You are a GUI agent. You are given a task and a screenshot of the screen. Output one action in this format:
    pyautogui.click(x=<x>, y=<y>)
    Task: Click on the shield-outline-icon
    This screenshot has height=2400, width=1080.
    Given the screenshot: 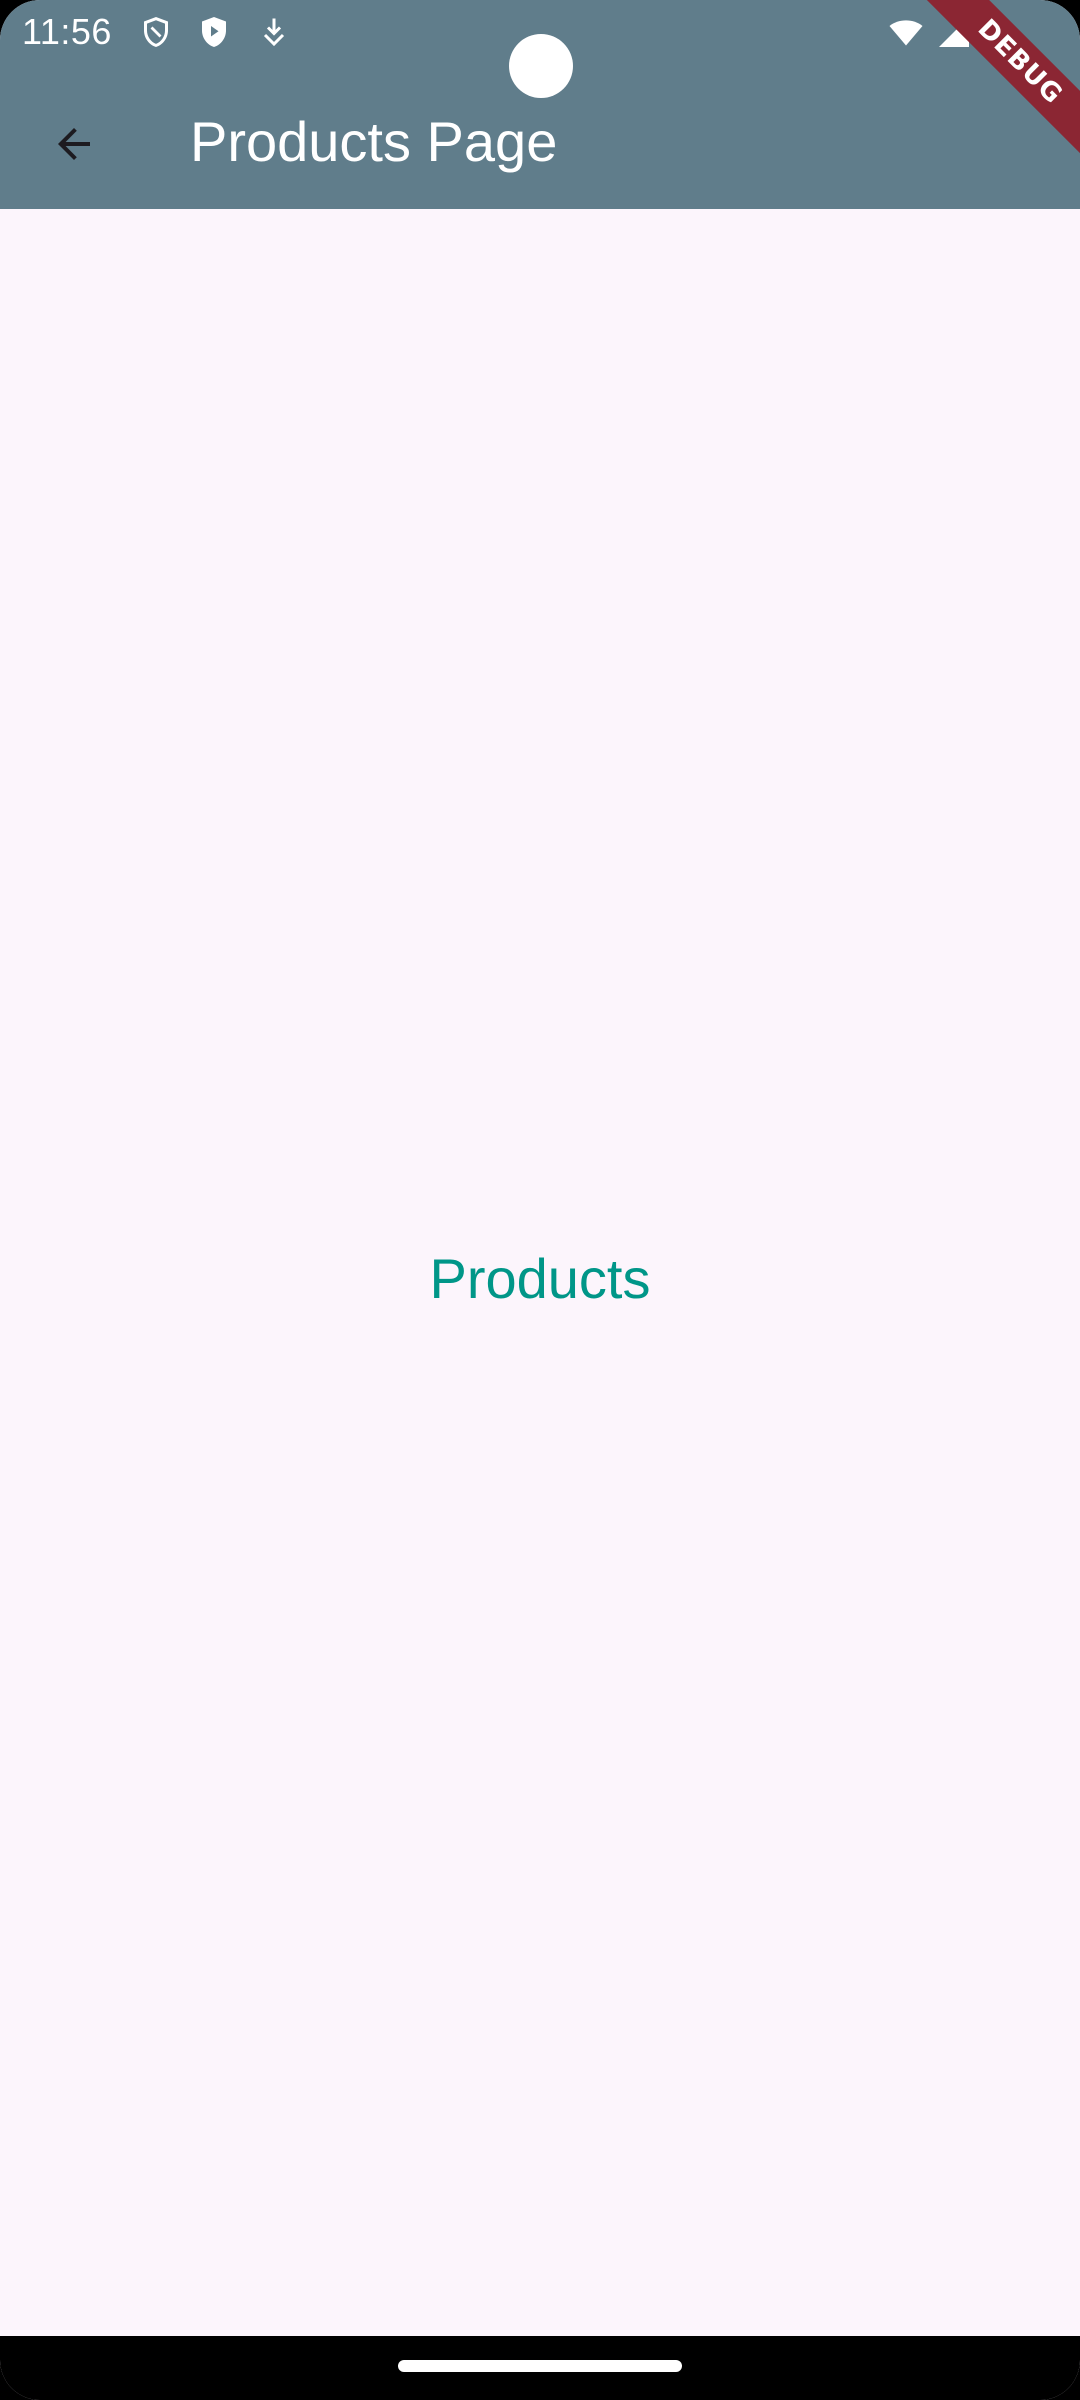 What is the action you would take?
    pyautogui.click(x=156, y=32)
    